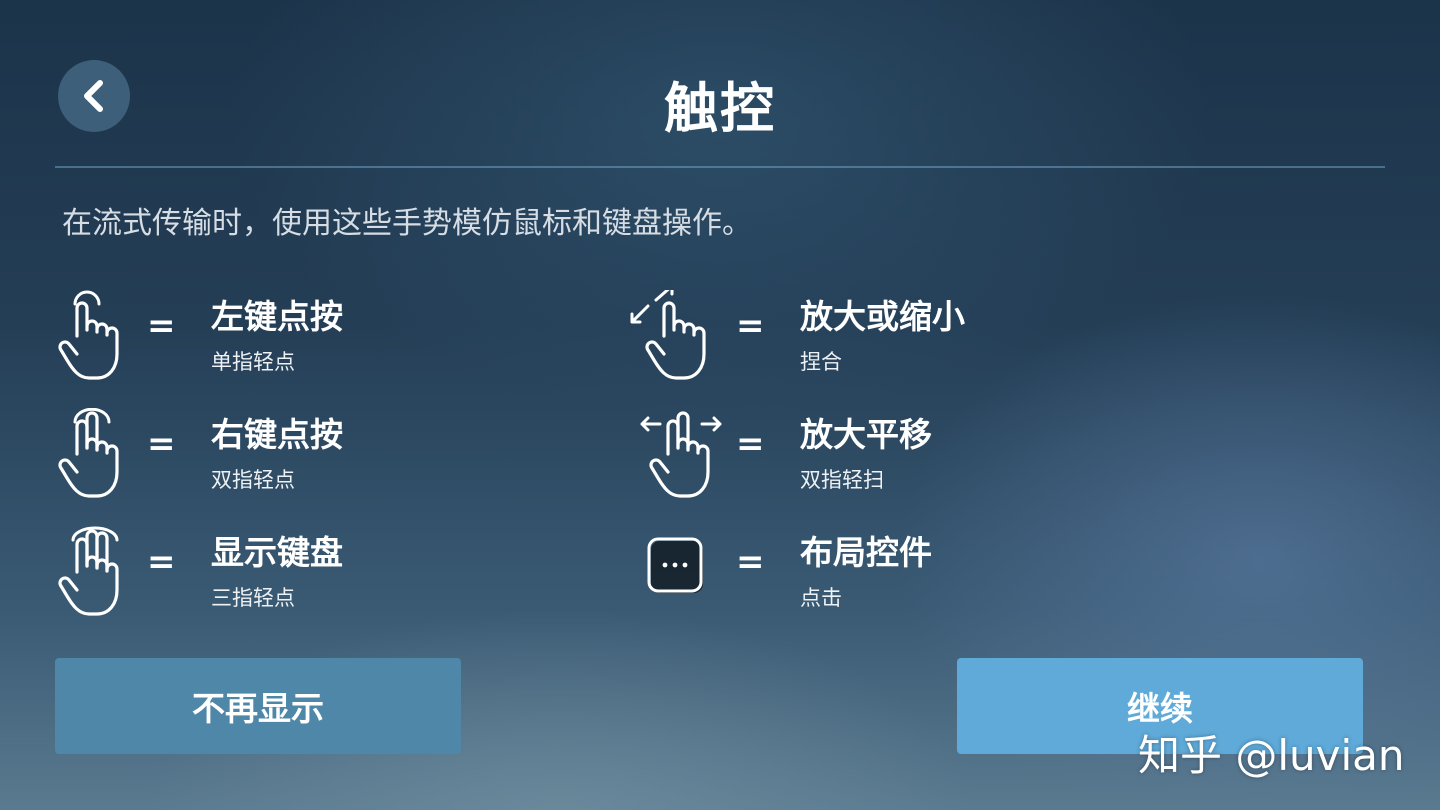 The image size is (1440, 810). What do you see at coordinates (720, 108) in the screenshot?
I see `page-title: 触控` at bounding box center [720, 108].